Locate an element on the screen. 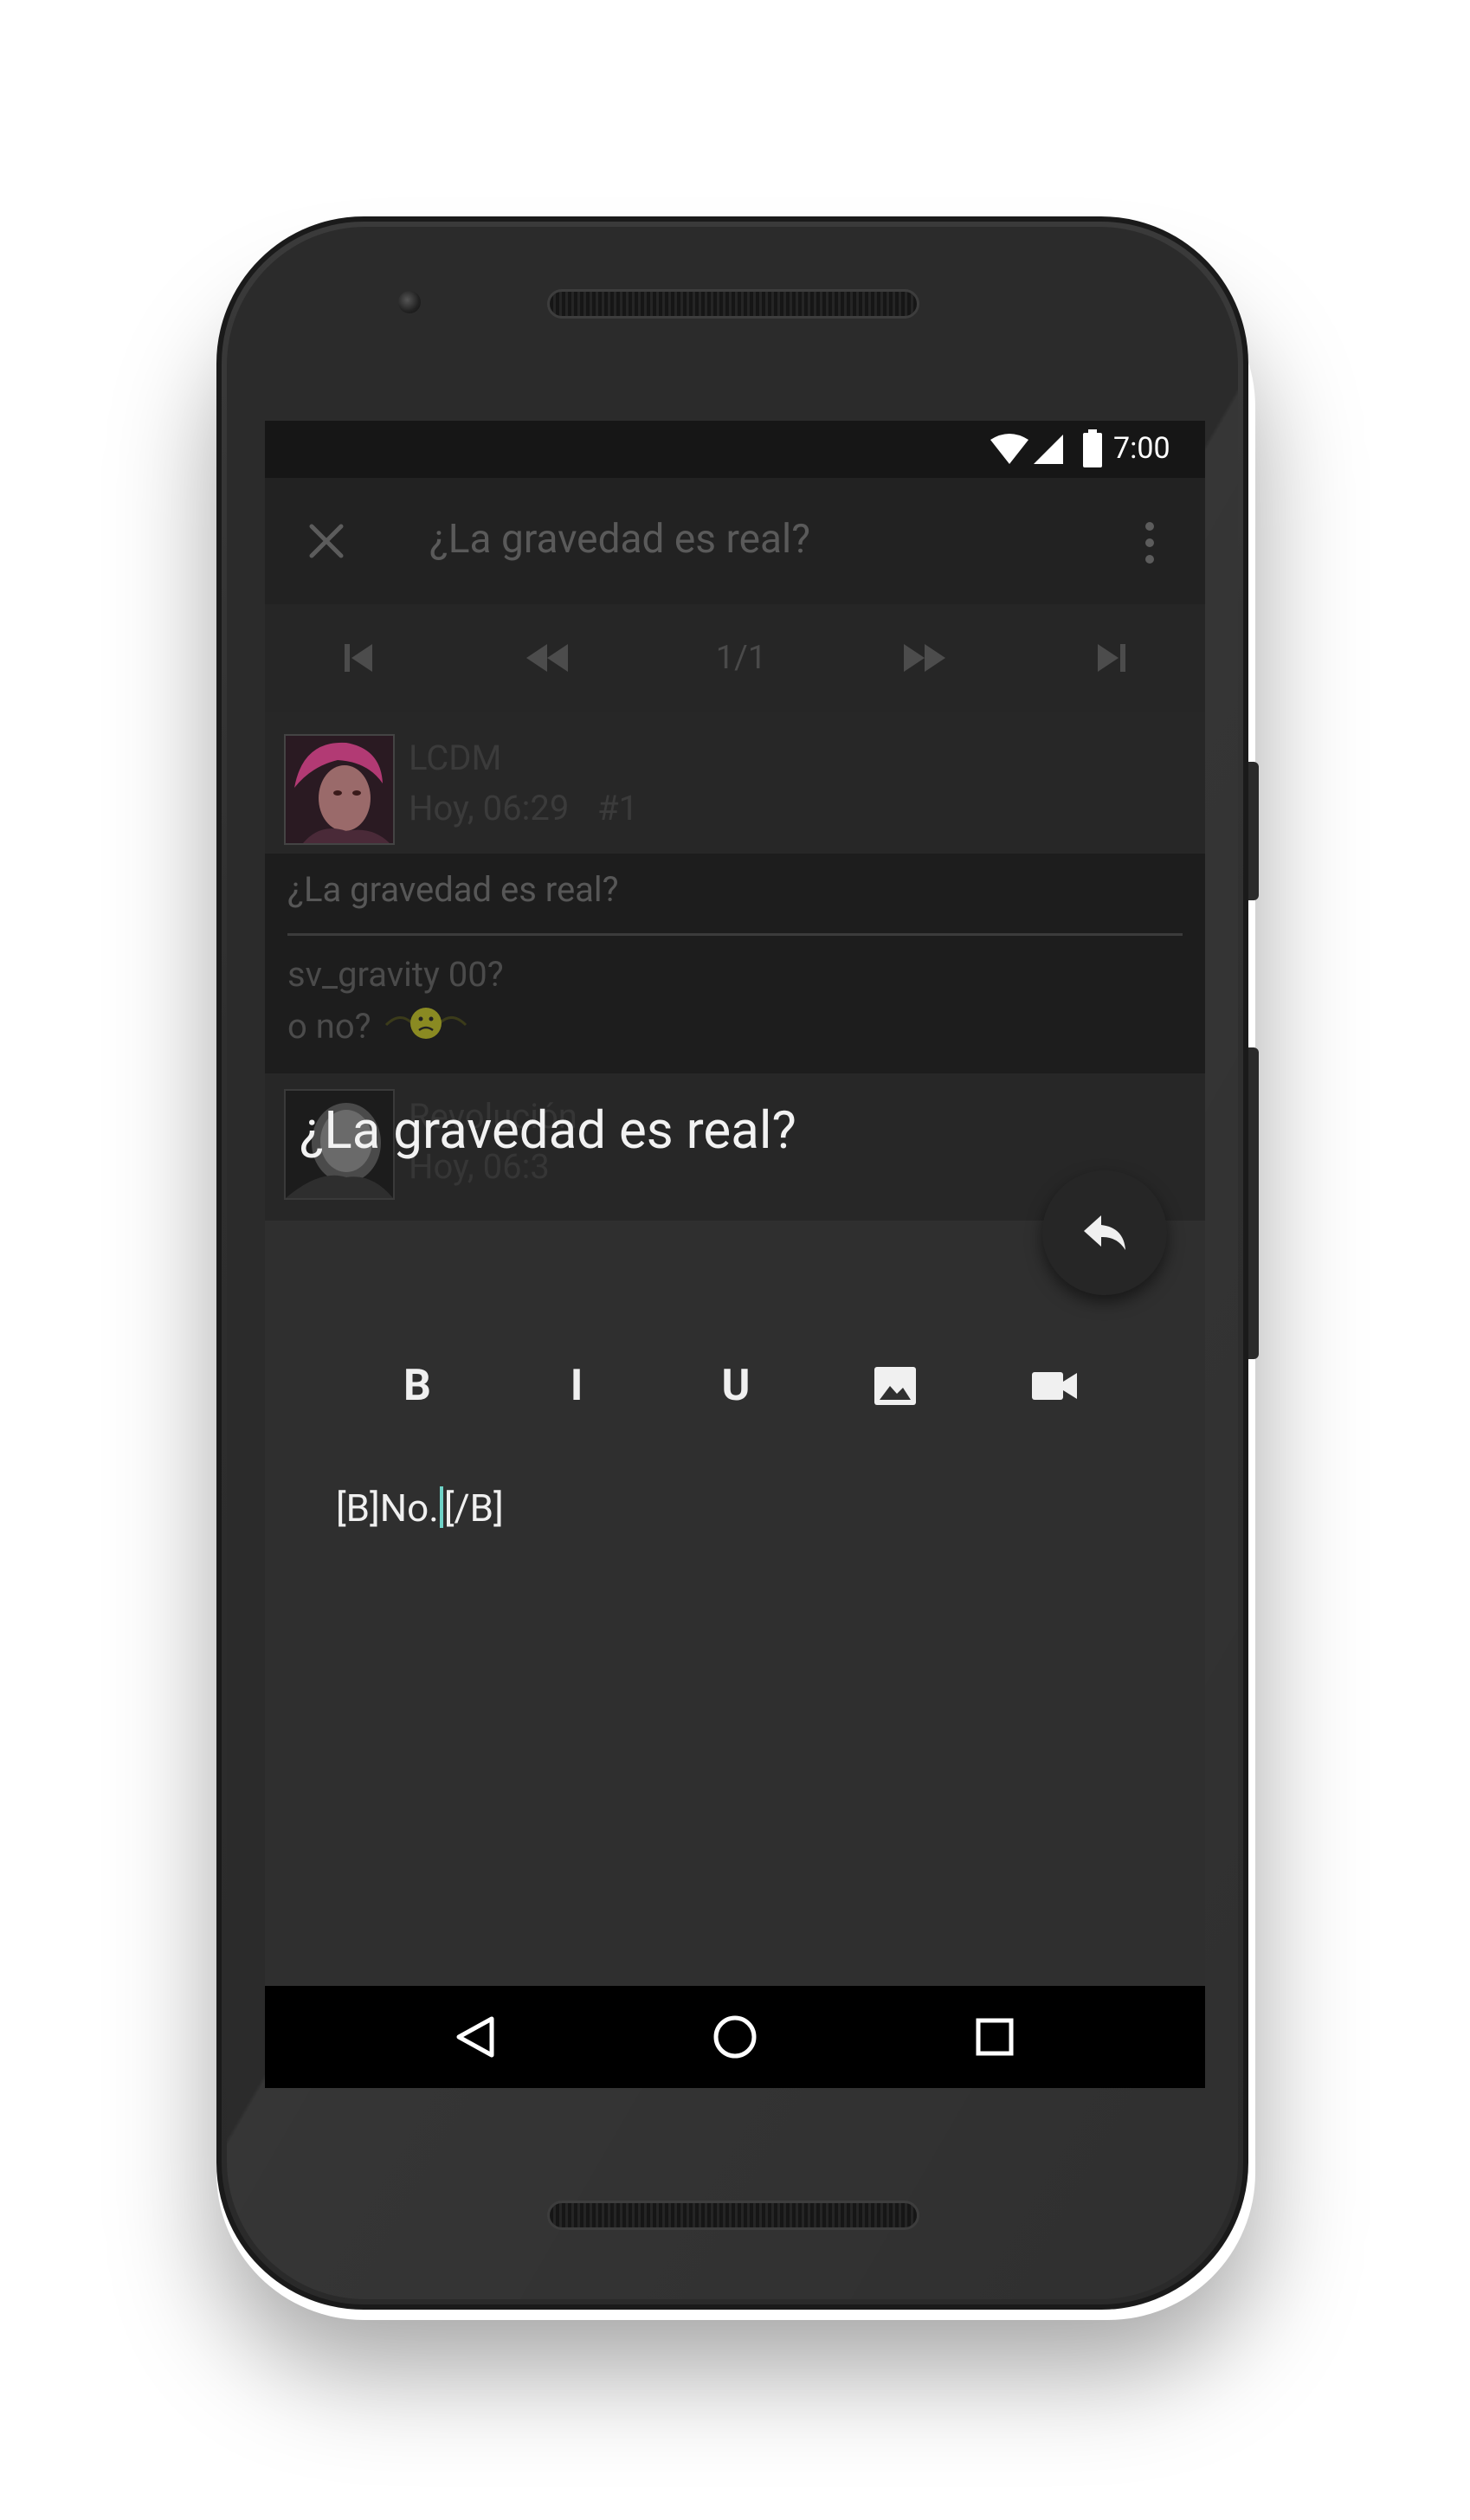 The width and height of the screenshot is (1470, 2520). skip-last-icon is located at coordinates (1112, 658).